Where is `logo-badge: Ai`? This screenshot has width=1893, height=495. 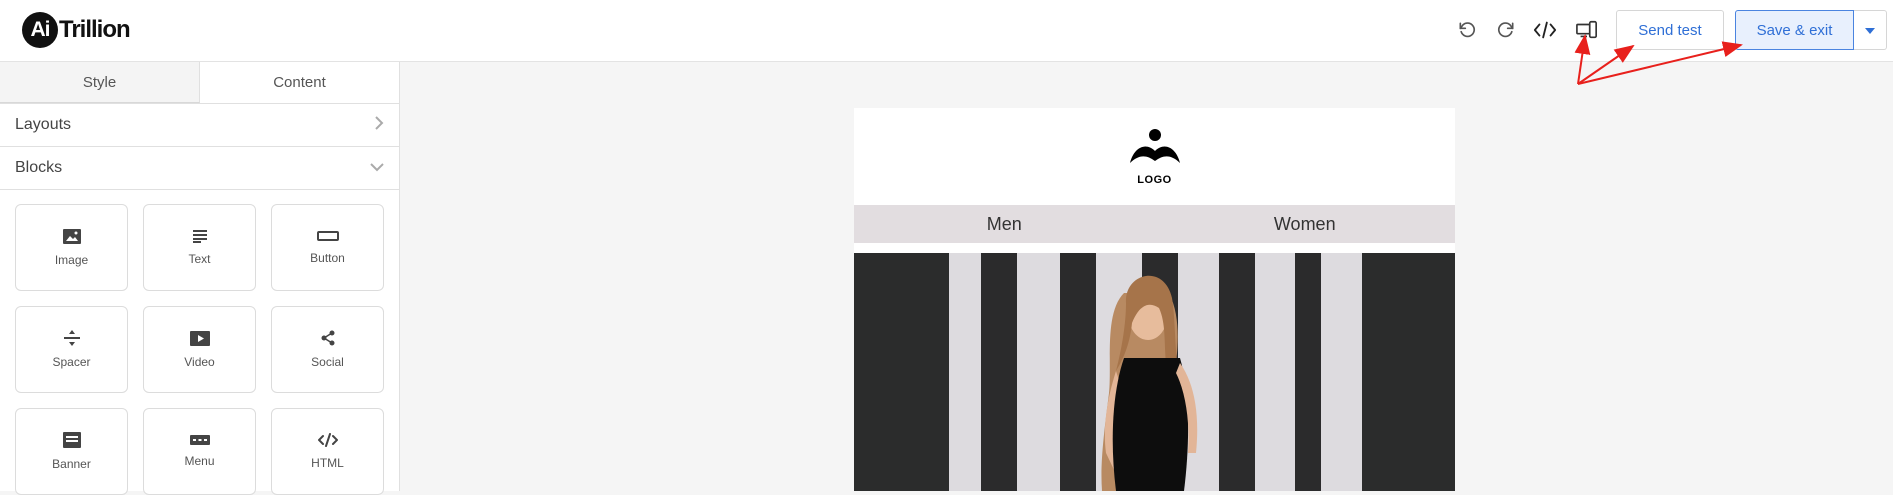
logo-badge: Ai is located at coordinates (40, 30).